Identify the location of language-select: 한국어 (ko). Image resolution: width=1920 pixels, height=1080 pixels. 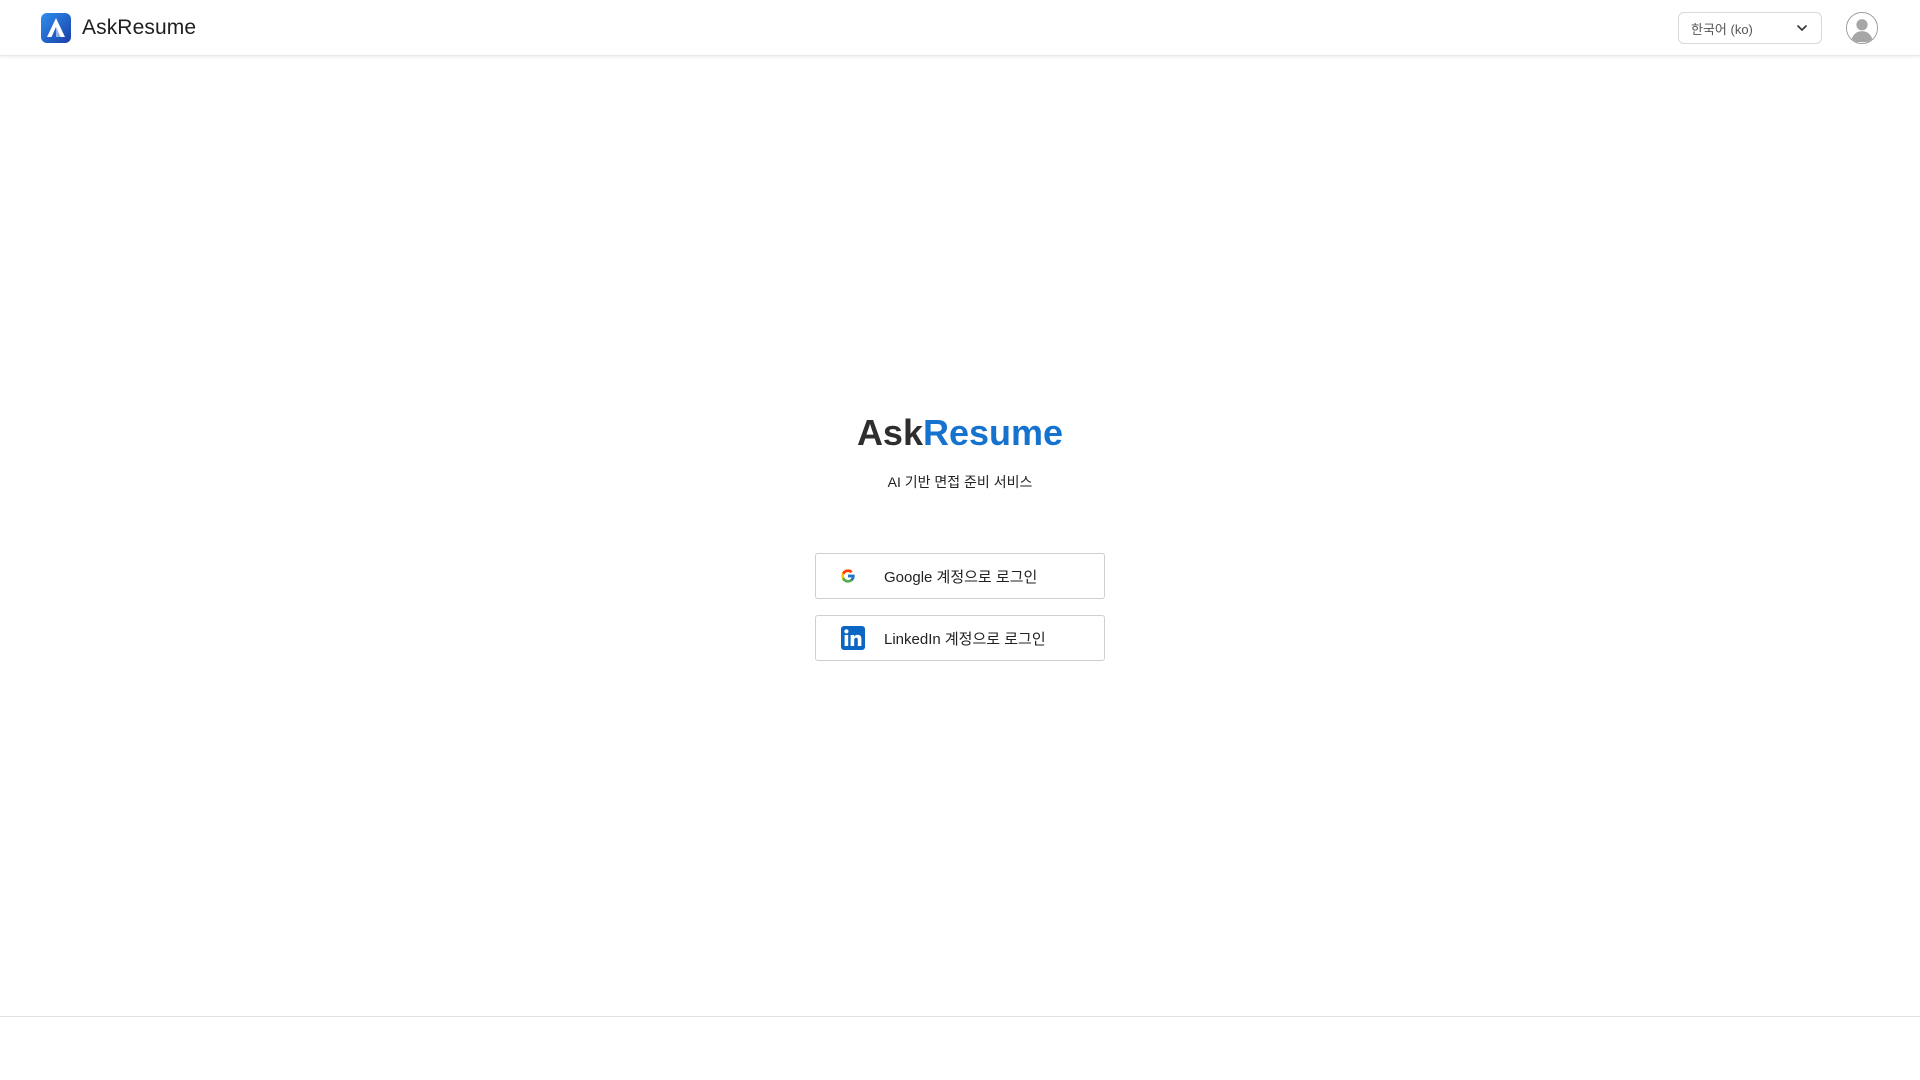
(1750, 28).